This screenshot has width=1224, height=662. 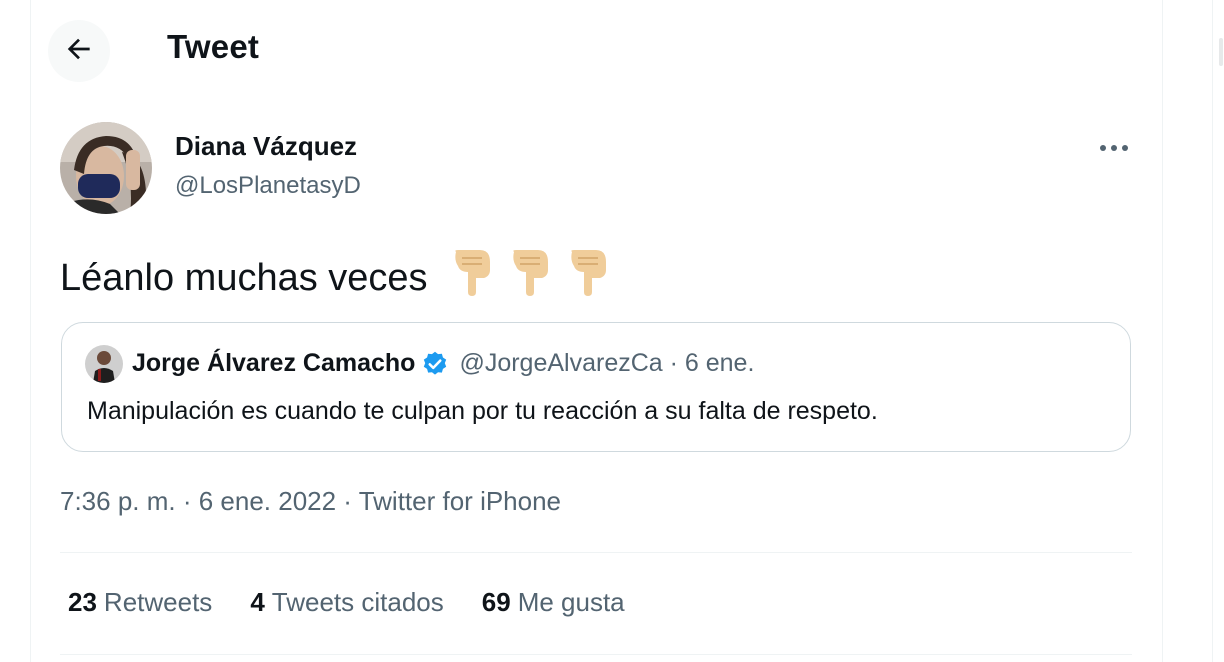 I want to click on more-horizontal-icon, so click(x=1114, y=148).